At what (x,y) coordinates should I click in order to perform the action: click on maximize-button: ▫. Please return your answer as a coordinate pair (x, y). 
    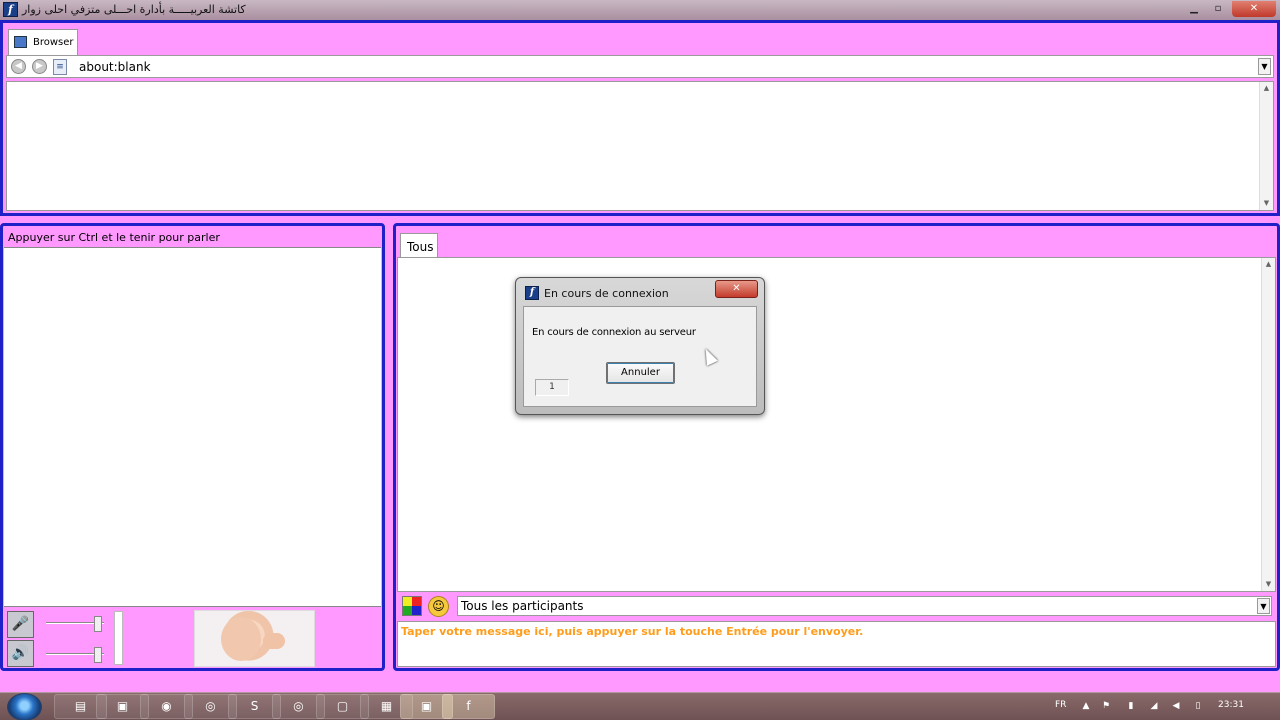
    Looking at the image, I should click on (1218, 9).